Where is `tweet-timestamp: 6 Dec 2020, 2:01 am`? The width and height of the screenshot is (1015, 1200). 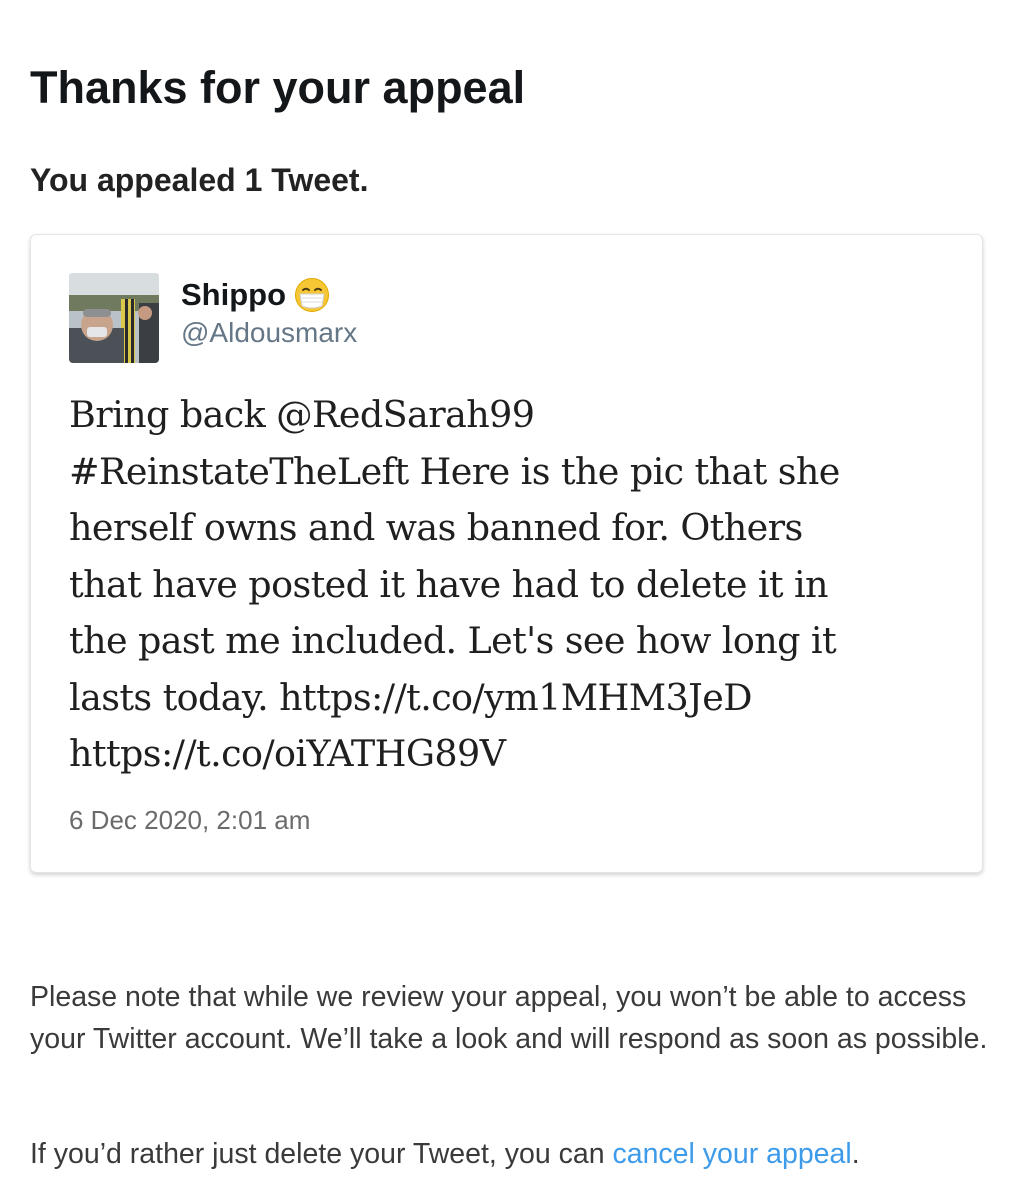
tweet-timestamp: 6 Dec 2020, 2:01 am is located at coordinates (190, 820).